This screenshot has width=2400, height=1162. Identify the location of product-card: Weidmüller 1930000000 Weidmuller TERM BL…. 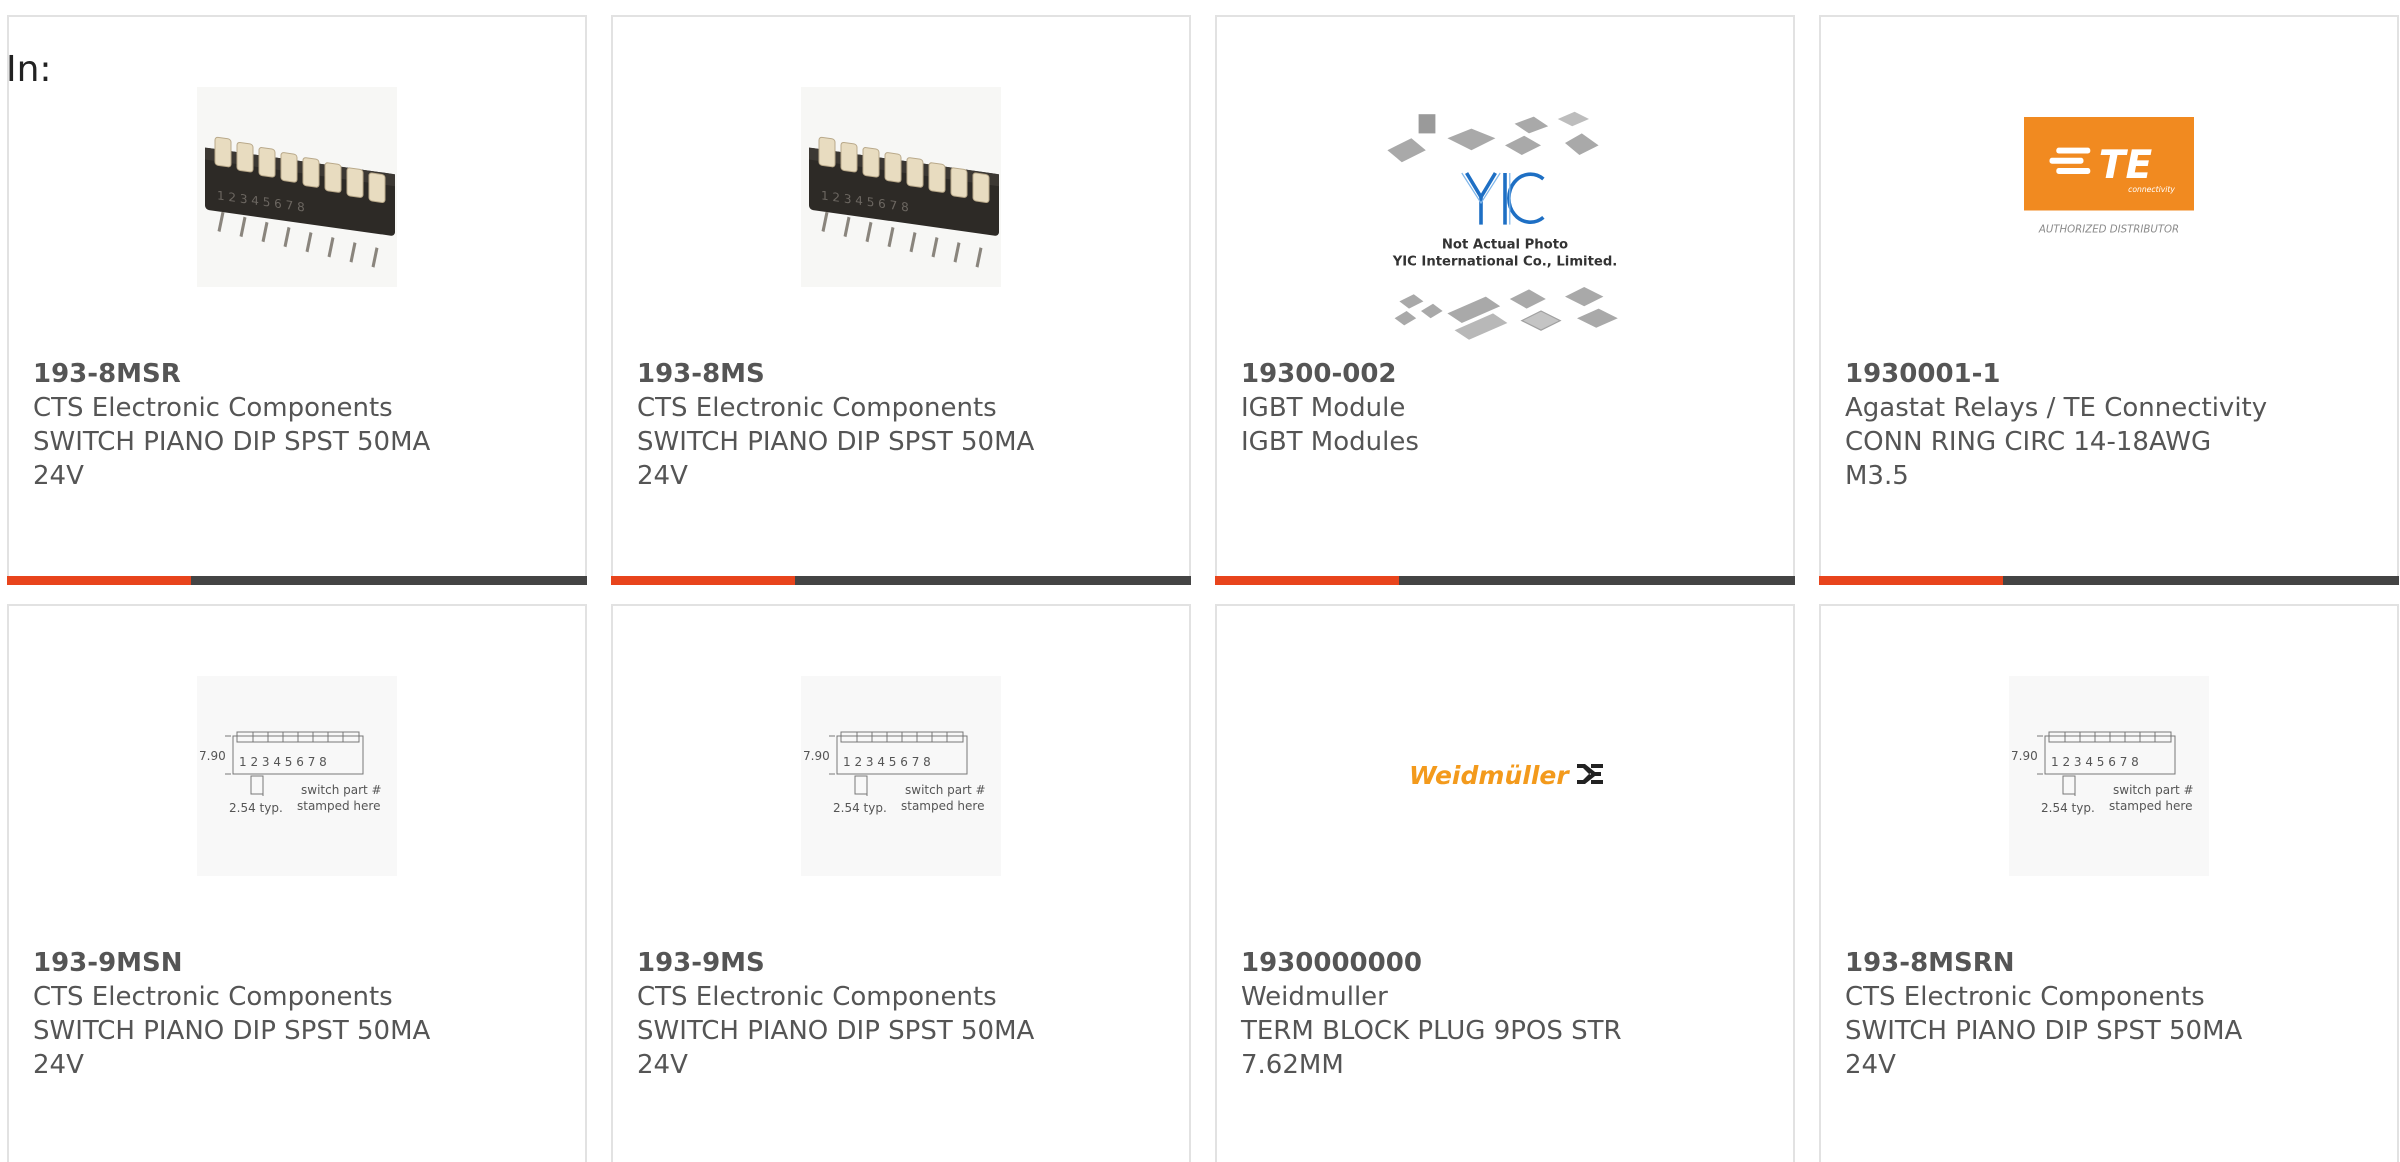
(1505, 883).